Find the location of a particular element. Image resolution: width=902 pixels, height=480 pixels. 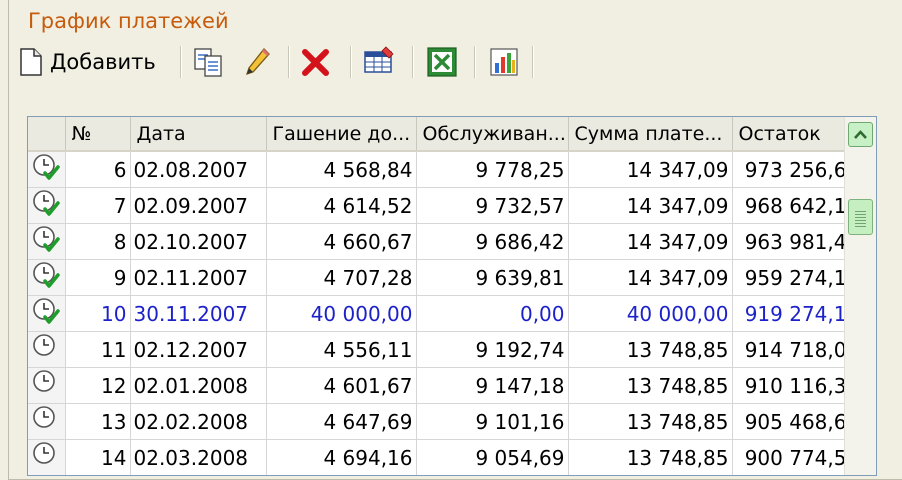

row-principal: 40 000,00 is located at coordinates (341, 313).